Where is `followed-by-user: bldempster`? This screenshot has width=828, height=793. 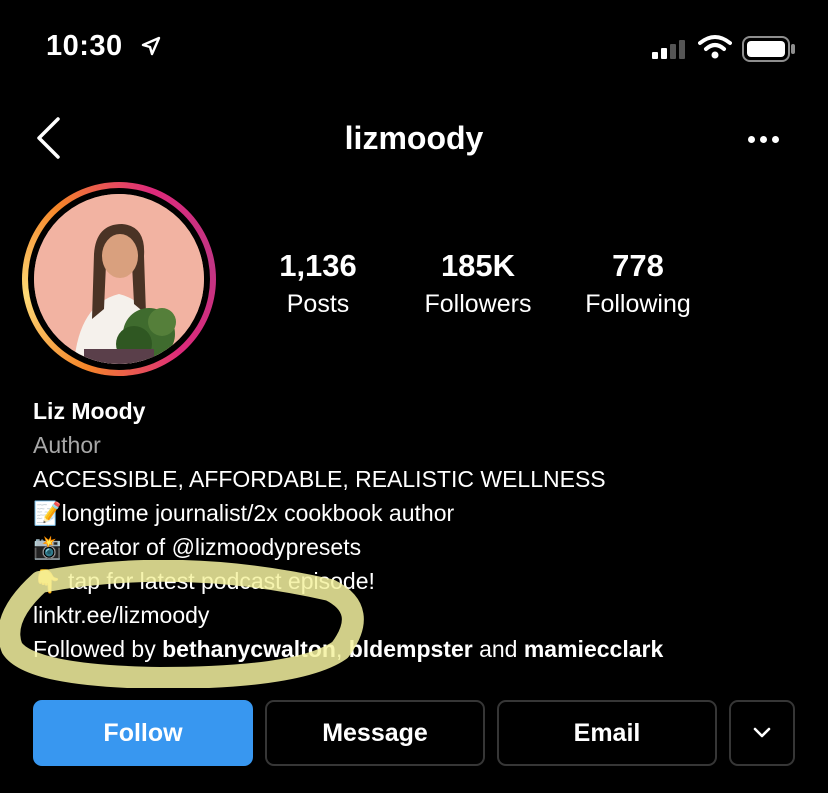 followed-by-user: bldempster is located at coordinates (411, 649).